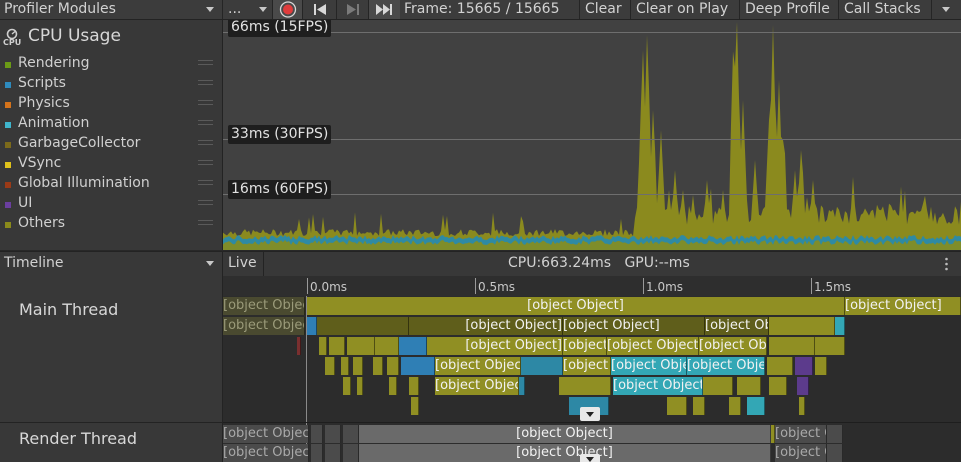 The image size is (961, 462). What do you see at coordinates (78, 438) in the screenshot?
I see `render-thread-label: Render Thread` at bounding box center [78, 438].